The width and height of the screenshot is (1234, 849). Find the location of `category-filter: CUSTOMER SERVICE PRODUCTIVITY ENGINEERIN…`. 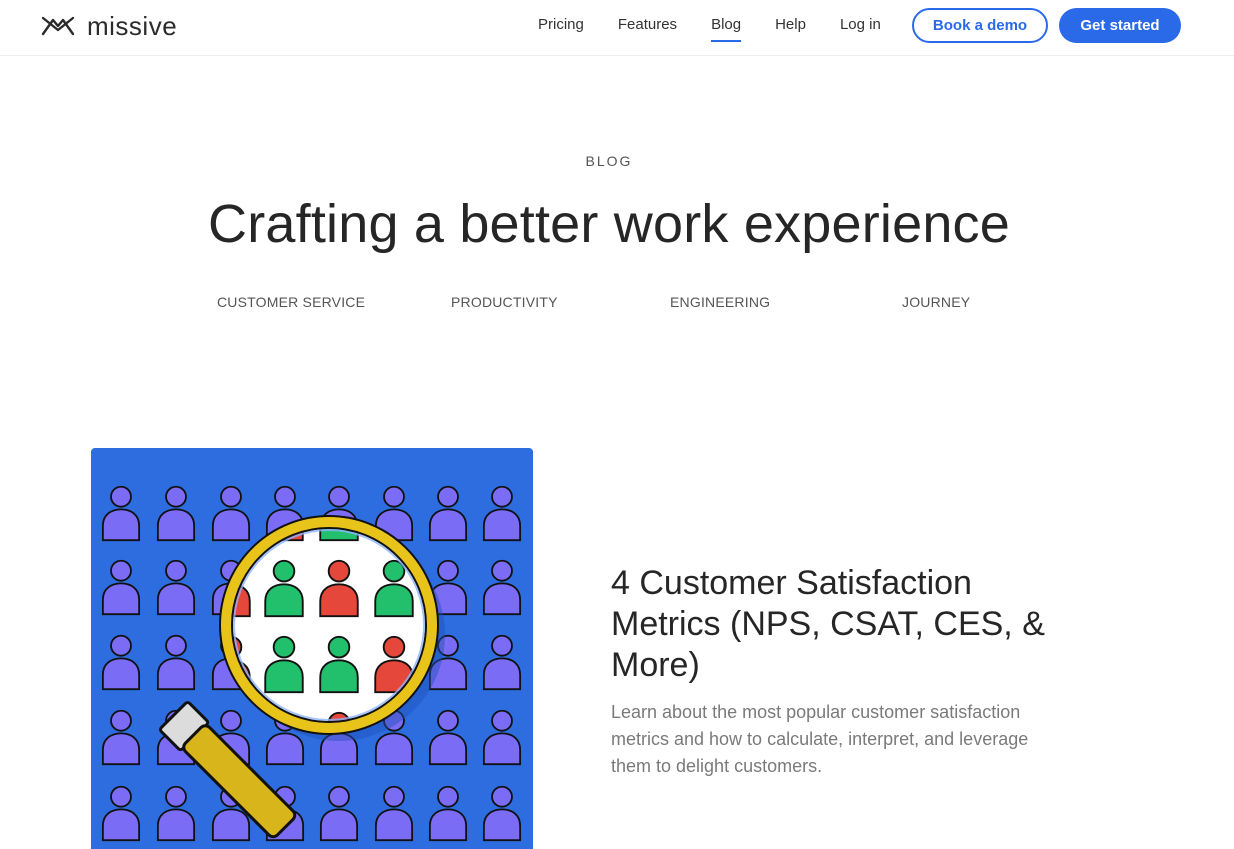

category-filter: CUSTOMER SERVICE PRODUCTIVITY ENGINEERIN… is located at coordinates (617, 304).